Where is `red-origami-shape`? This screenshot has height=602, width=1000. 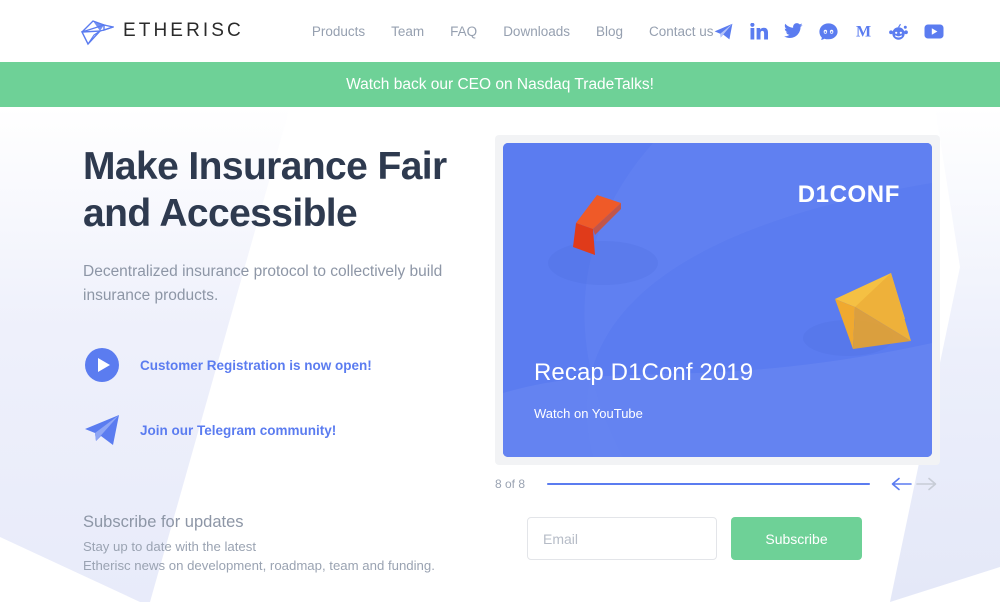
red-origami-shape is located at coordinates (597, 225).